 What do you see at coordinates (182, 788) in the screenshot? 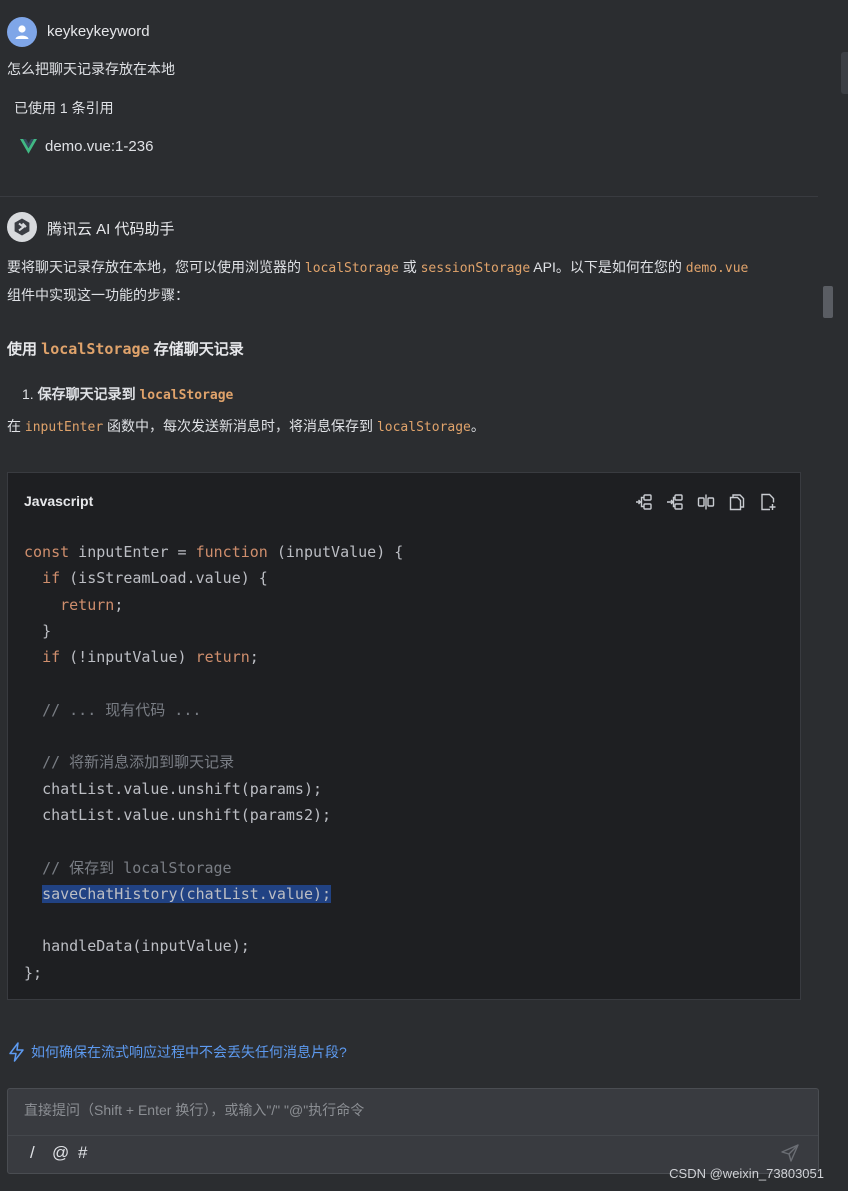
I see `code-token: chatList.value.unshift(params);` at bounding box center [182, 788].